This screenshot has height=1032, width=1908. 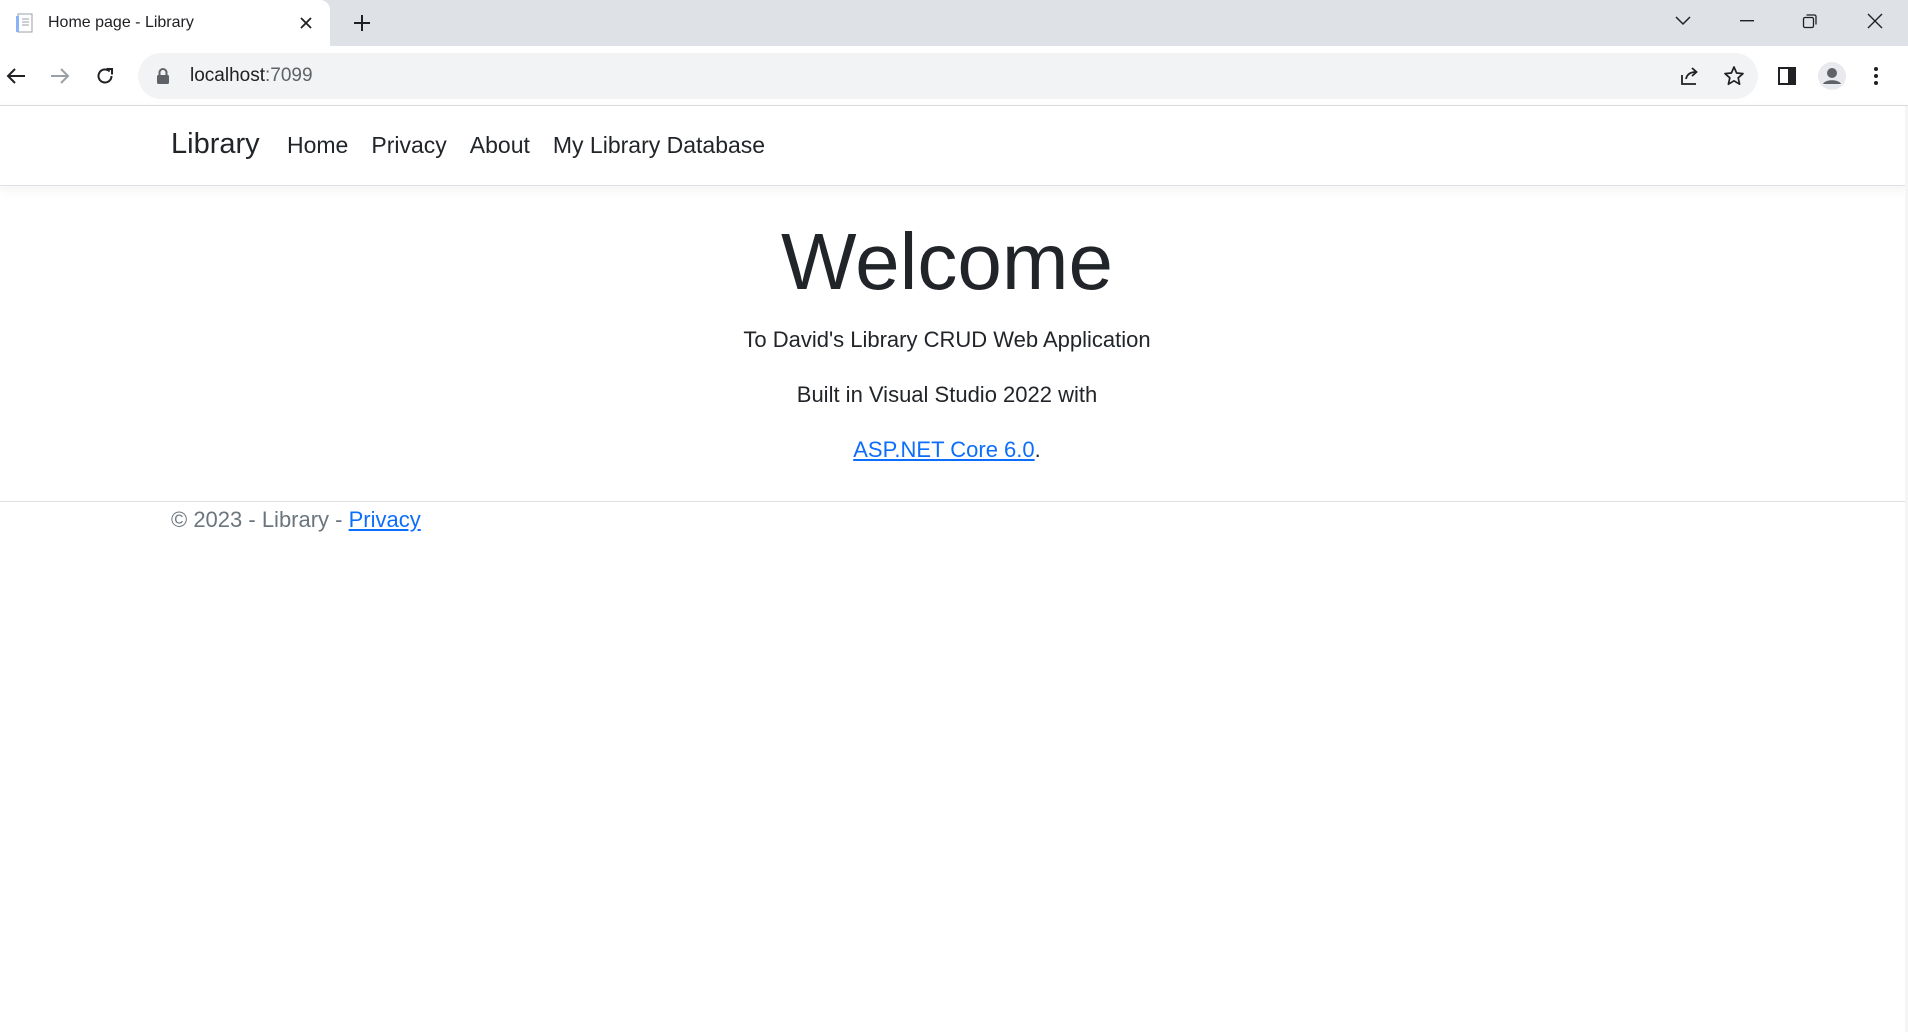 I want to click on lock-icon, so click(x=163, y=76).